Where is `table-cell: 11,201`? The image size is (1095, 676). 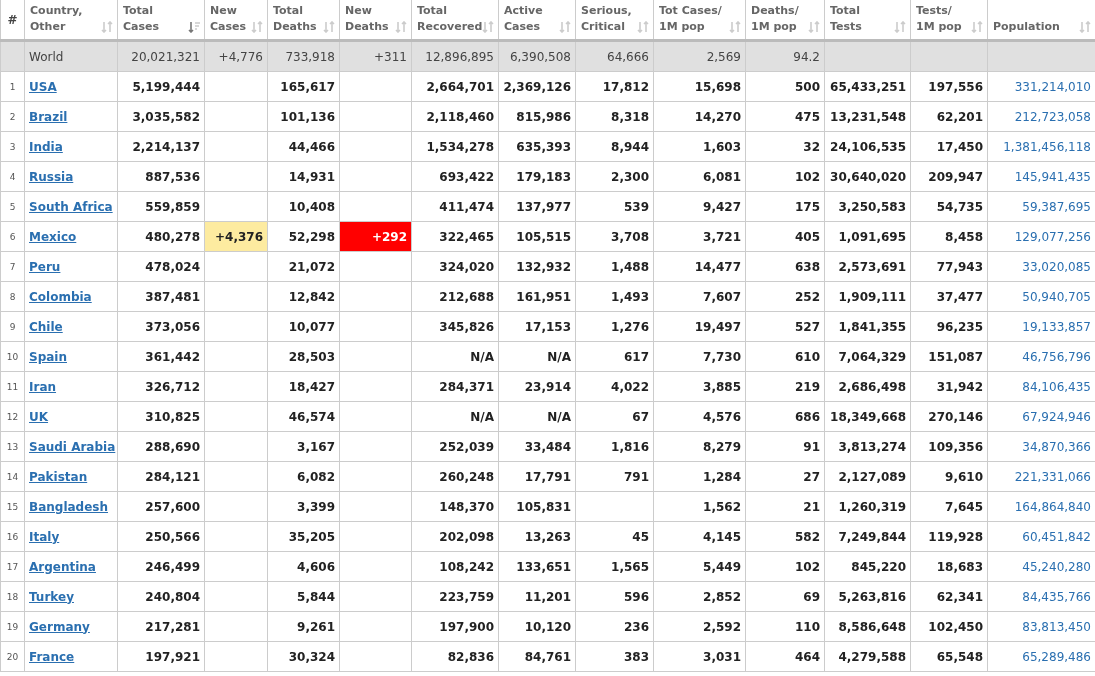
table-cell: 11,201 is located at coordinates (537, 596).